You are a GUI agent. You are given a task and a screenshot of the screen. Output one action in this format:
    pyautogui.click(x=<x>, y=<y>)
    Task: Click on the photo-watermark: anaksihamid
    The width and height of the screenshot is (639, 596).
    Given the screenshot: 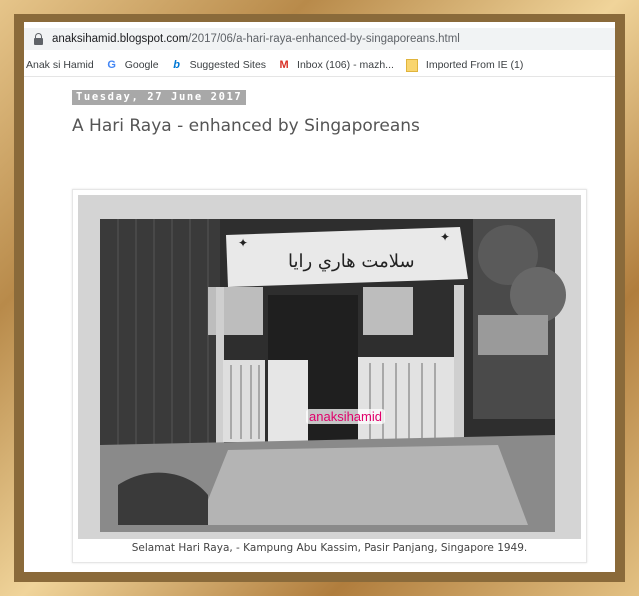 What is the action you would take?
    pyautogui.click(x=345, y=416)
    